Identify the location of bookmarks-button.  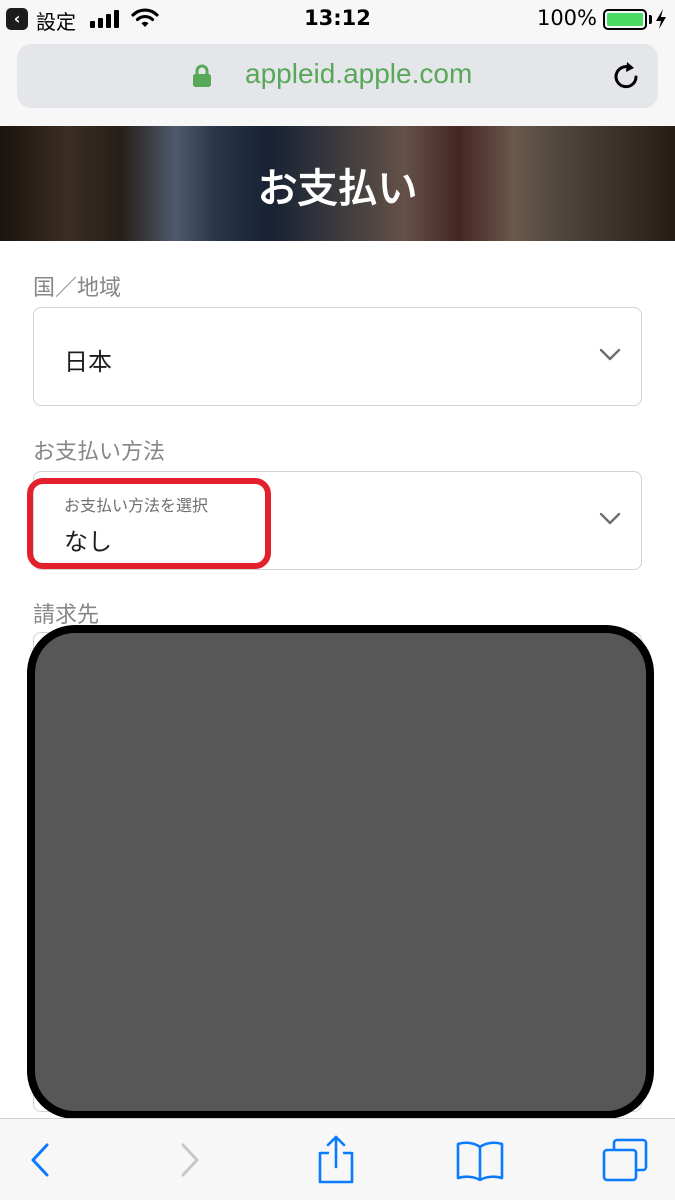
(480, 1159).